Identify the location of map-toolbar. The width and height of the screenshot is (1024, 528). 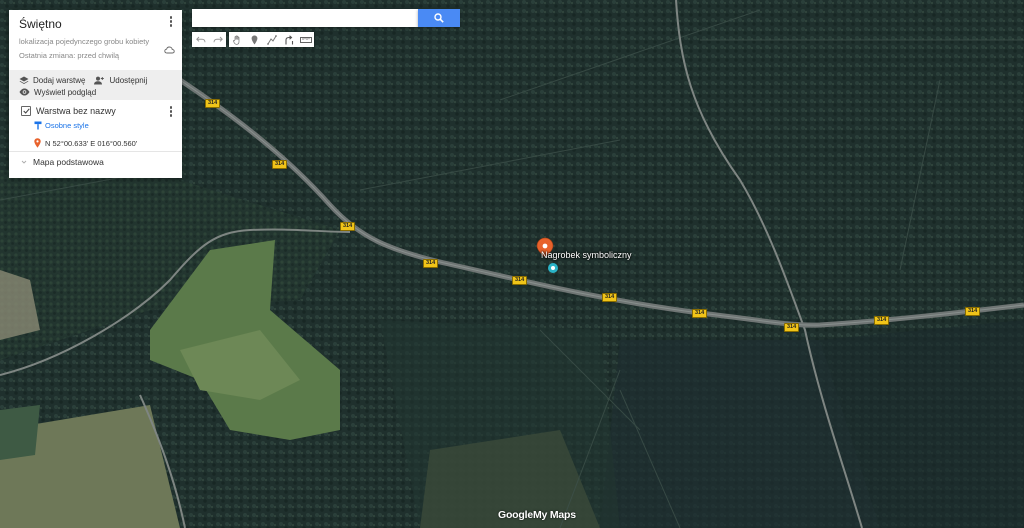
(253, 39).